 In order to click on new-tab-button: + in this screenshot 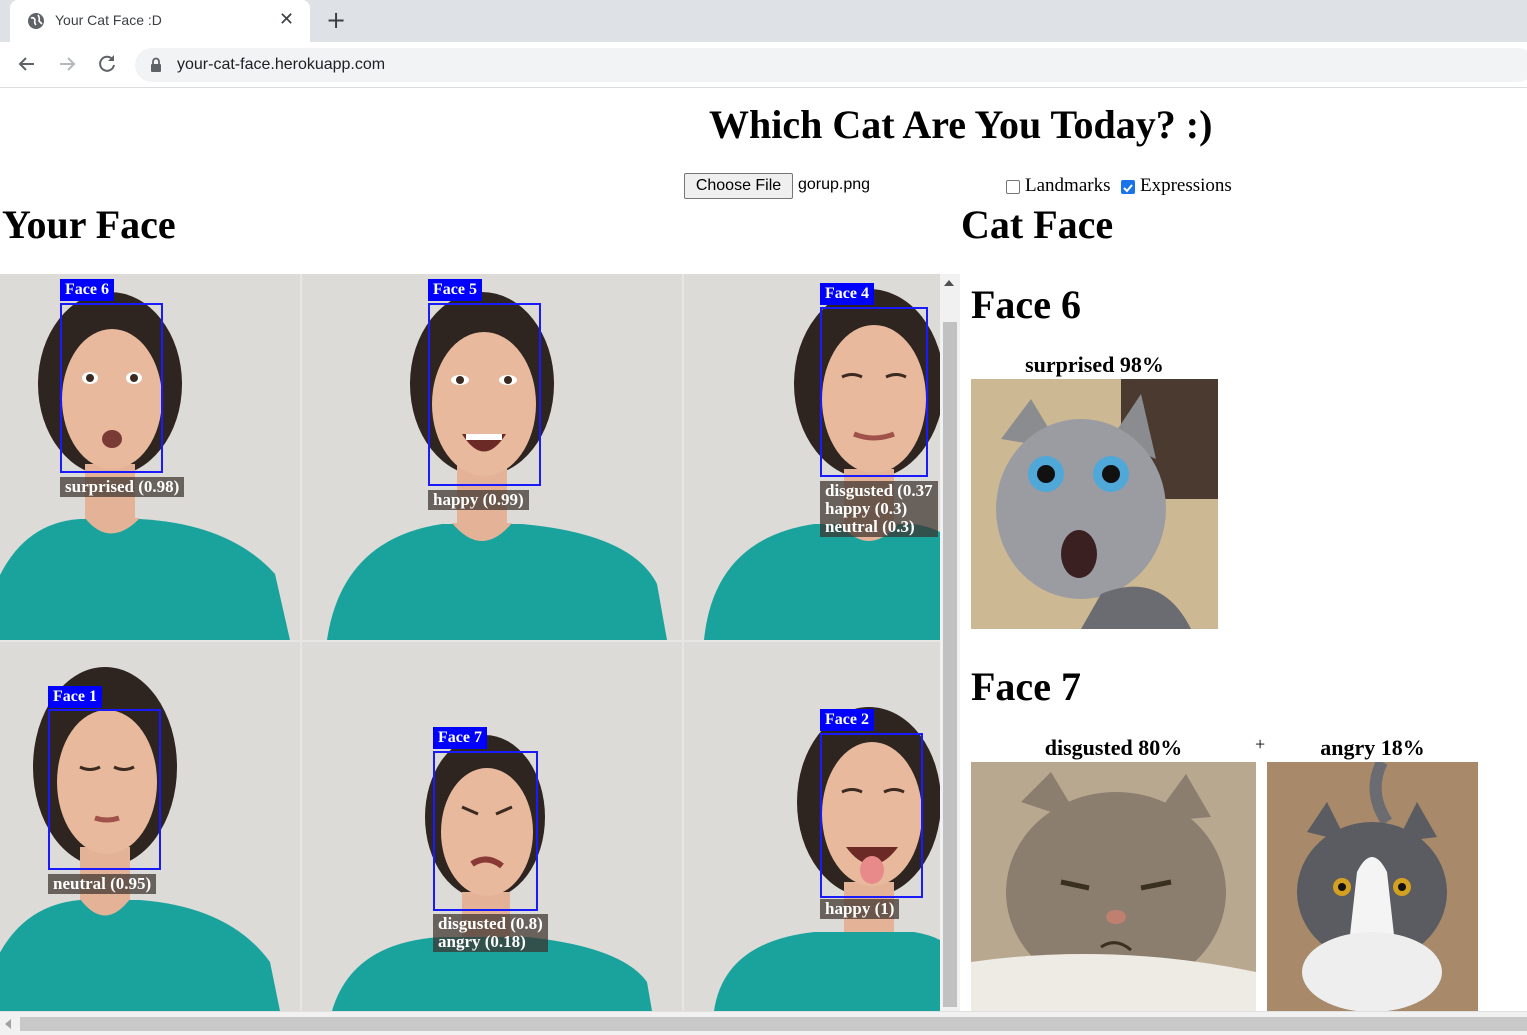, I will do `click(336, 20)`.